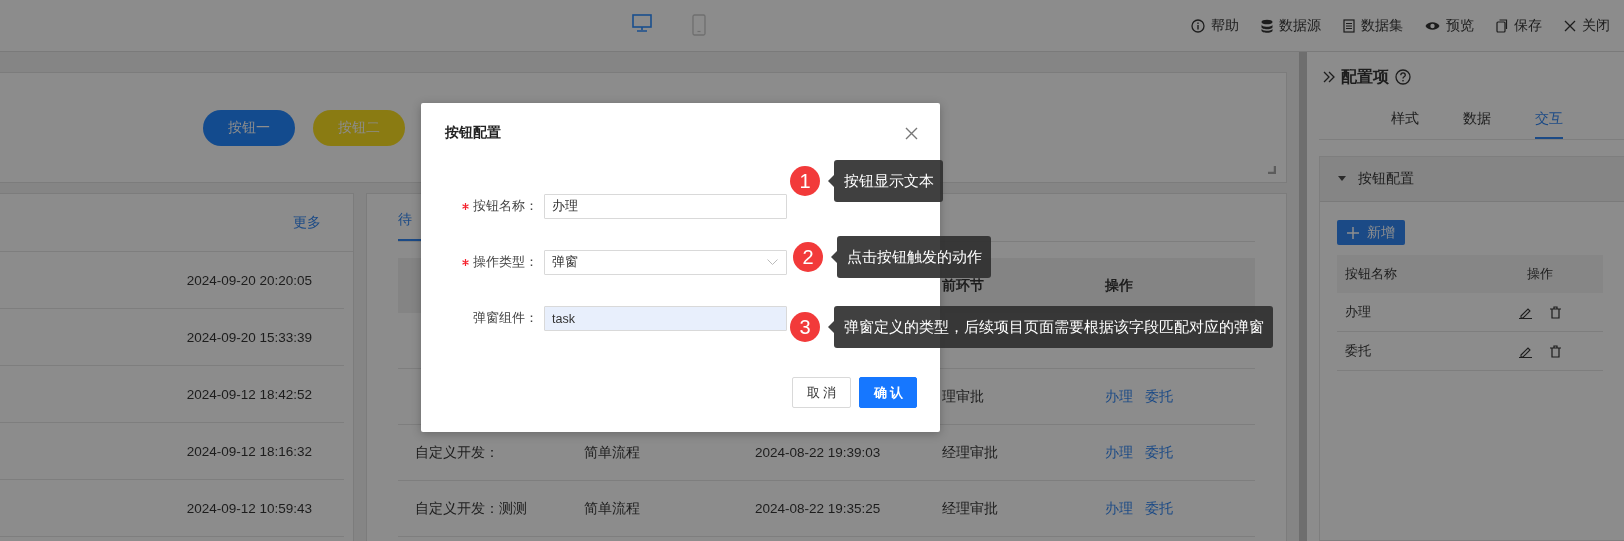 This screenshot has width=1624, height=541. I want to click on date-text: 2024-09-20 20:20:05, so click(249, 280).